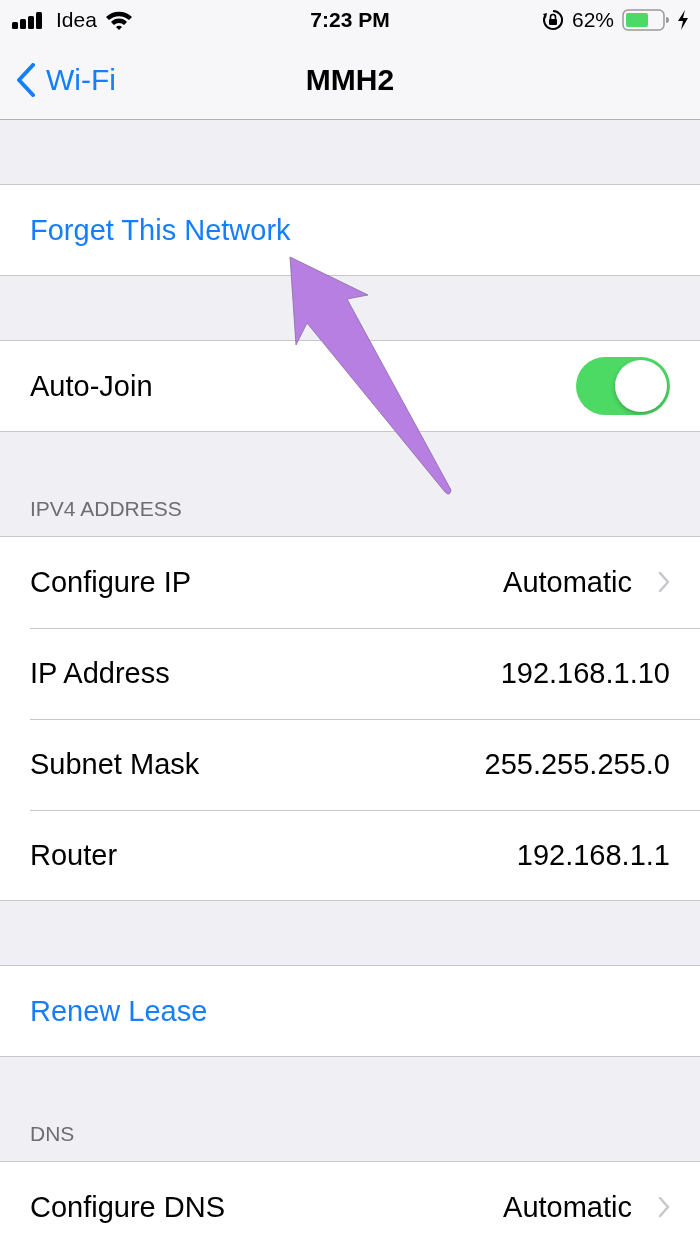 The image size is (700, 1244). I want to click on row-label: IP Address, so click(100, 673).